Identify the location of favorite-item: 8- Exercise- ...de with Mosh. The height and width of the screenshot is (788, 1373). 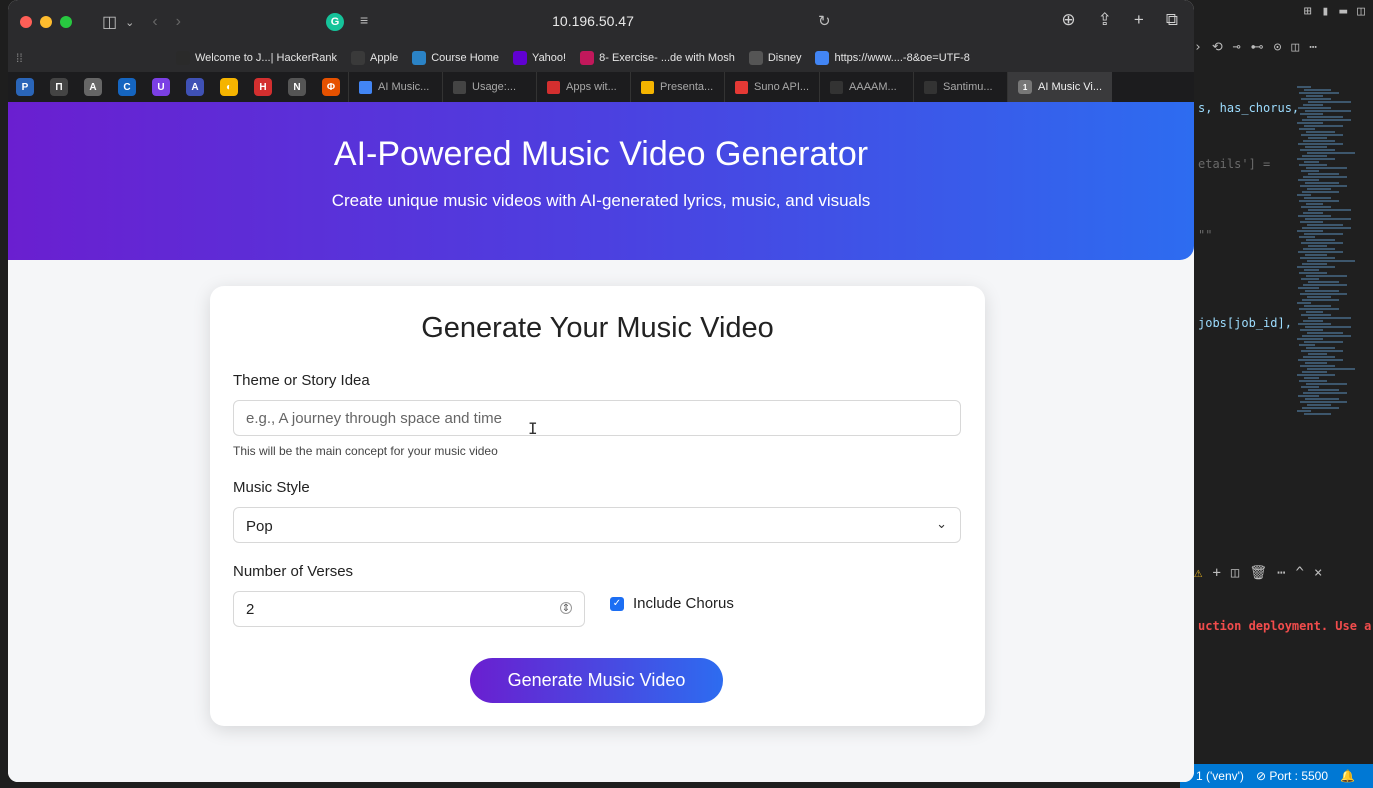
(657, 58).